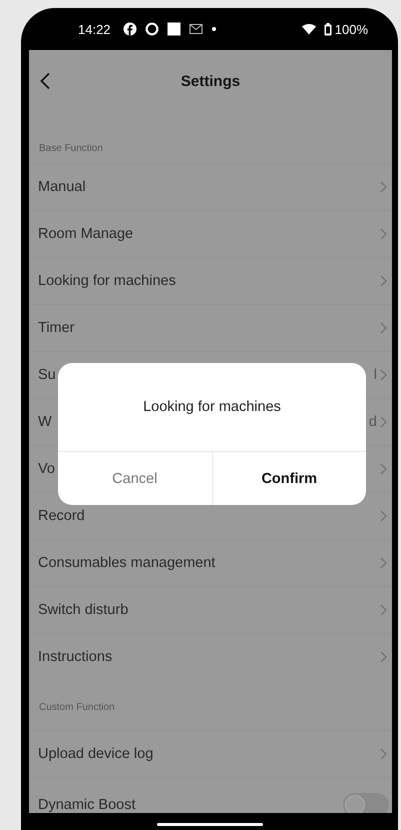 The image size is (401, 830). Describe the element at coordinates (45, 81) in the screenshot. I see `back-icon` at that location.